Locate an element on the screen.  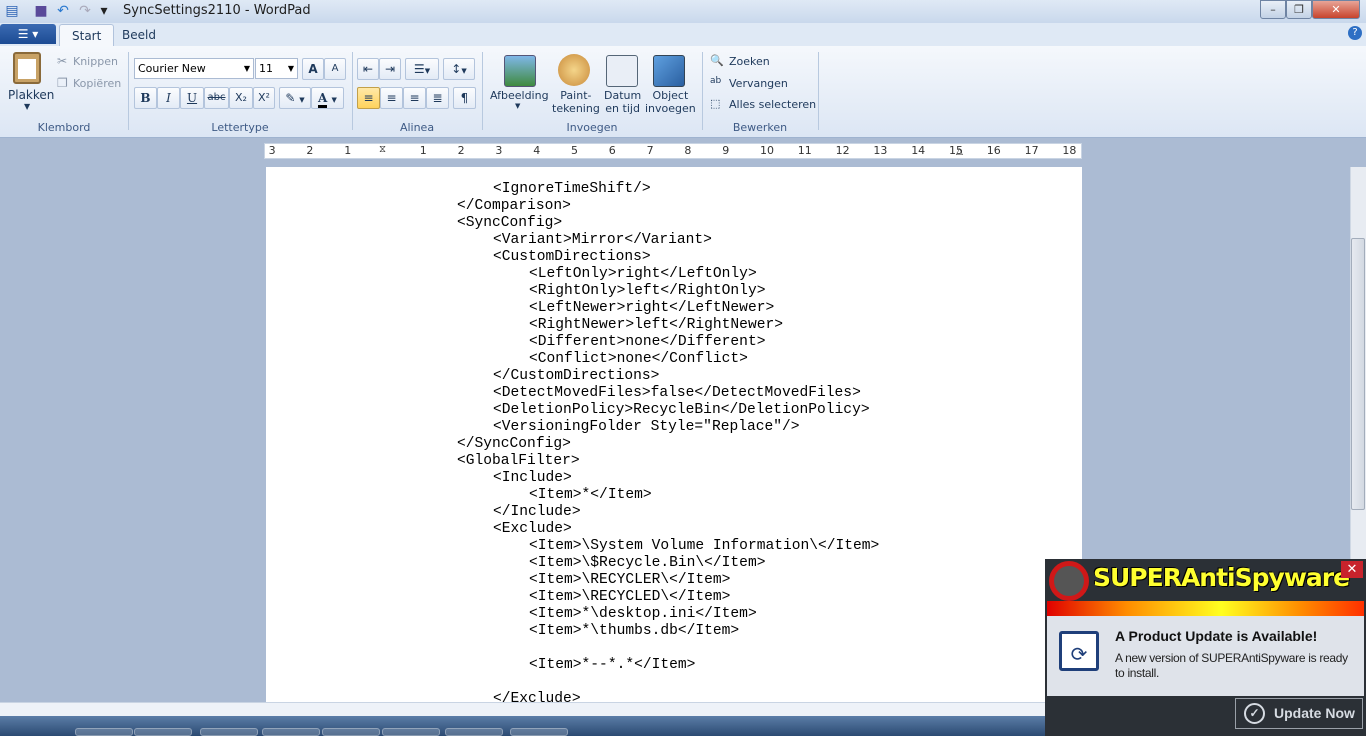
paragraph-button: ¶ is located at coordinates (464, 98).